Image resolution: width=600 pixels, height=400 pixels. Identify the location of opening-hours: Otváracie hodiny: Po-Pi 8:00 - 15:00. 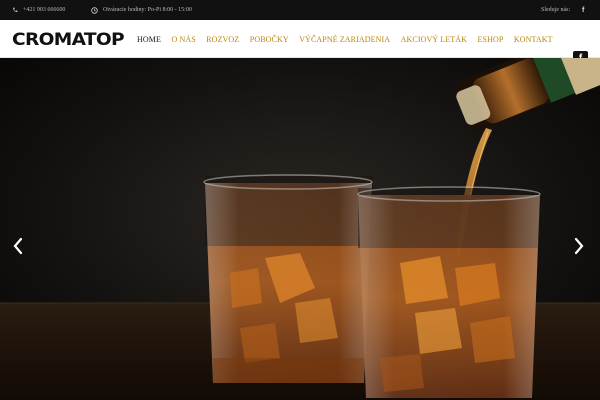
(141, 10).